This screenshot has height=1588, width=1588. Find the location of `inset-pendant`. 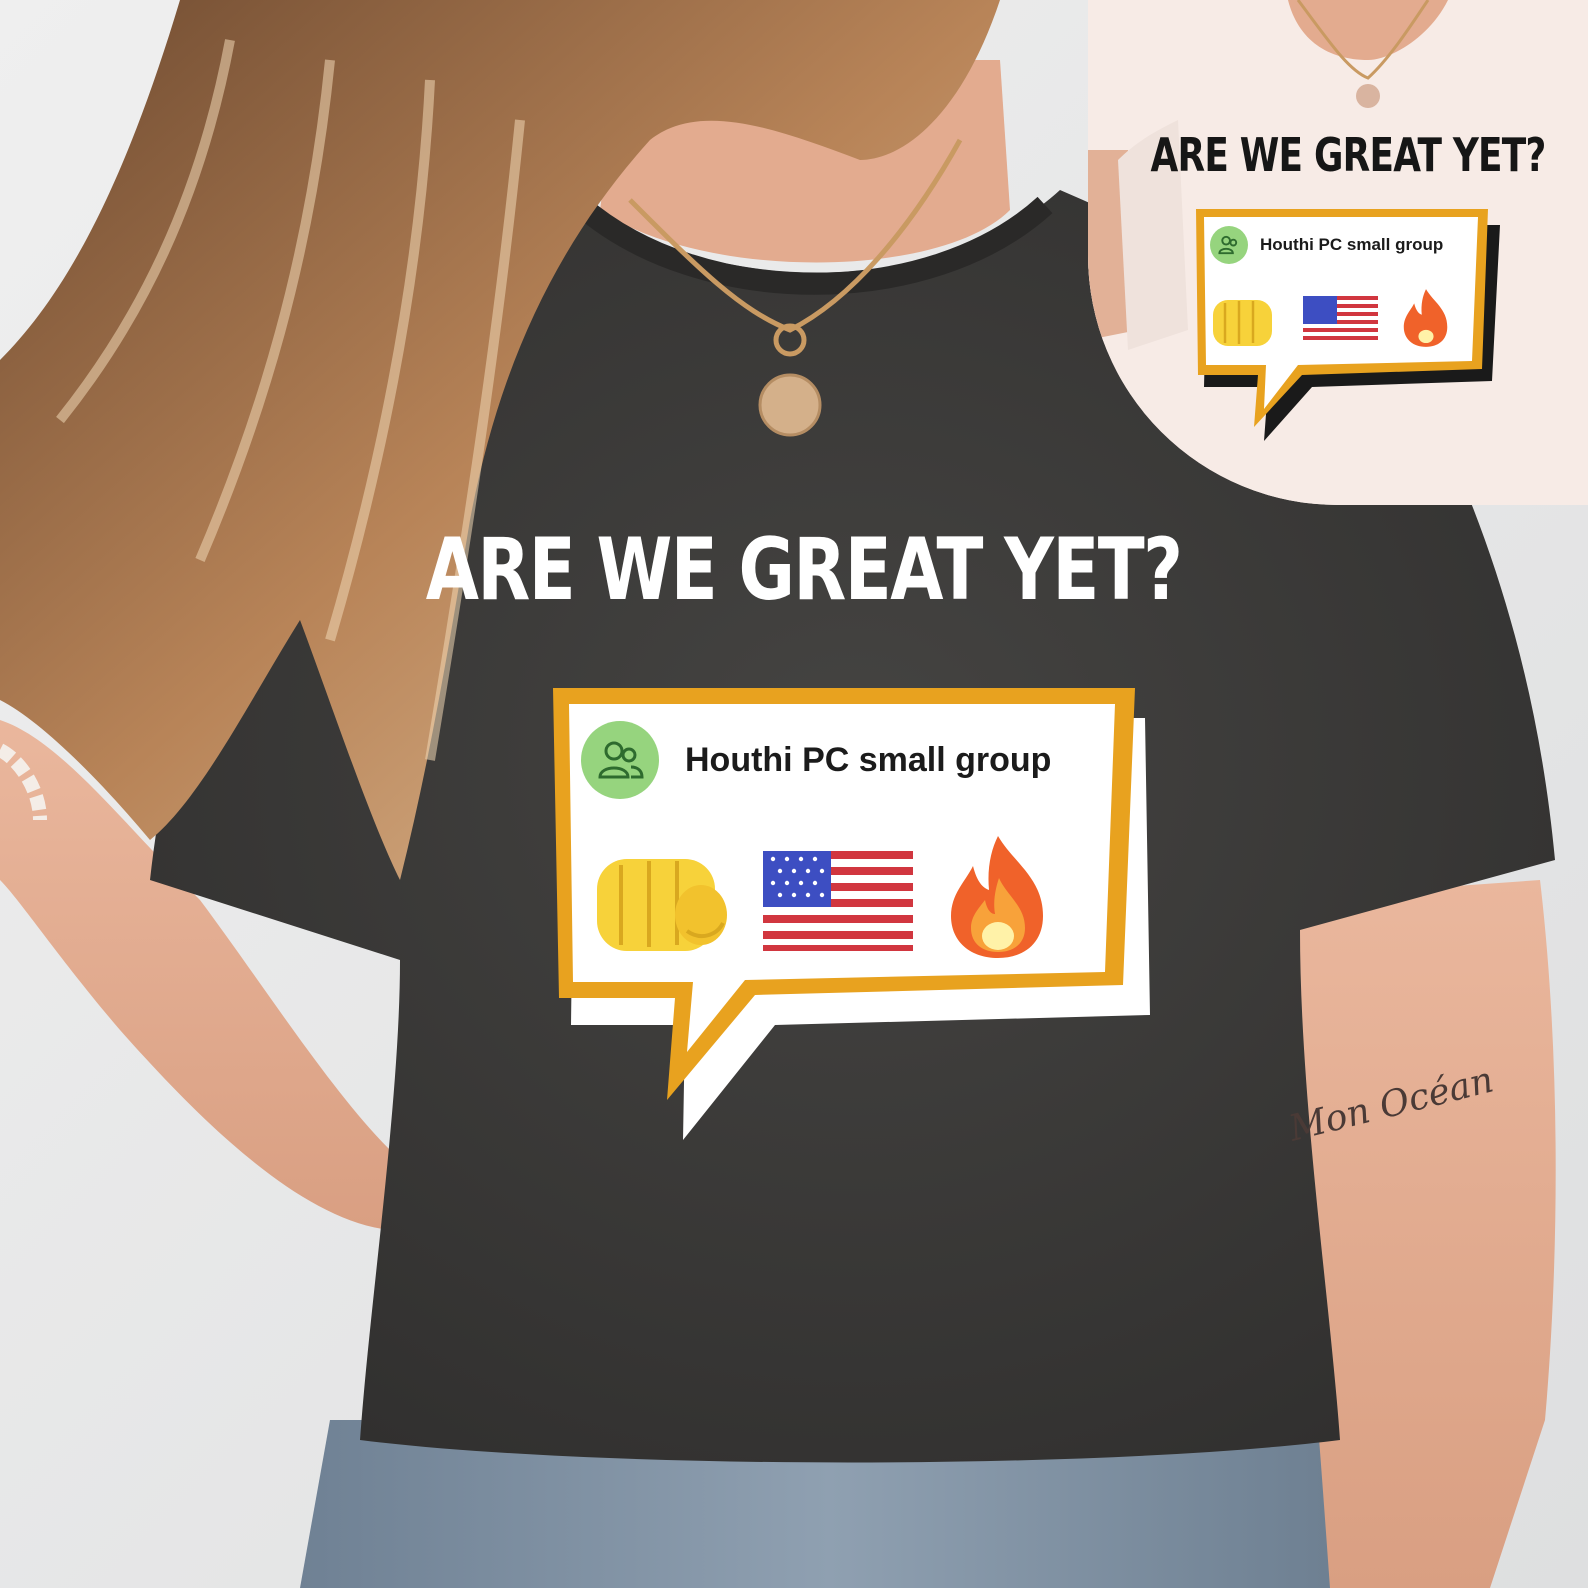

inset-pendant is located at coordinates (1368, 96).